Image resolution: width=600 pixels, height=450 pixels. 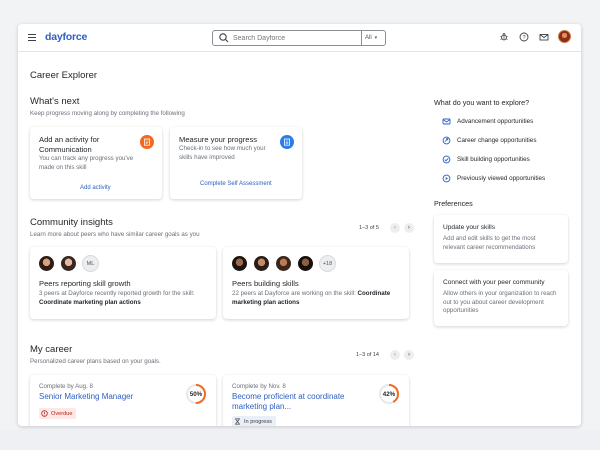 What do you see at coordinates (495, 121) in the screenshot?
I see `explore-item-label: Advancement opportunities` at bounding box center [495, 121].